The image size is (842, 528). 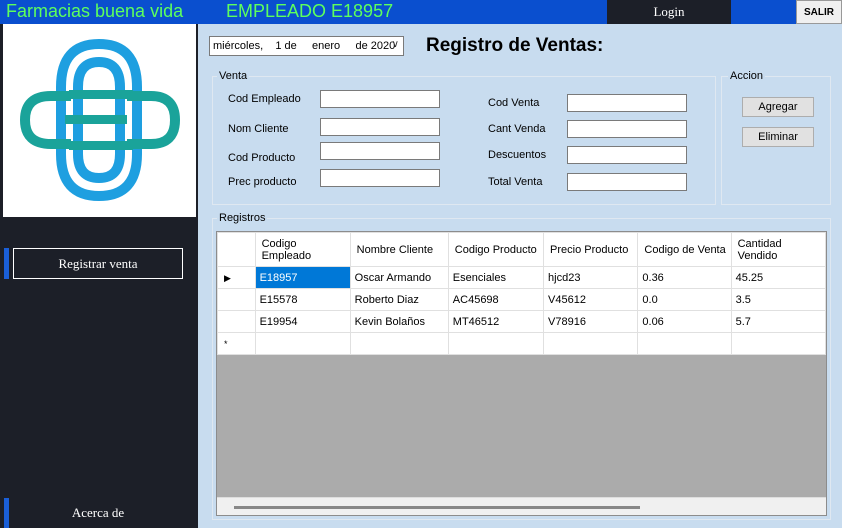 What do you see at coordinates (591, 299) in the screenshot?
I see `table-cell: V45612` at bounding box center [591, 299].